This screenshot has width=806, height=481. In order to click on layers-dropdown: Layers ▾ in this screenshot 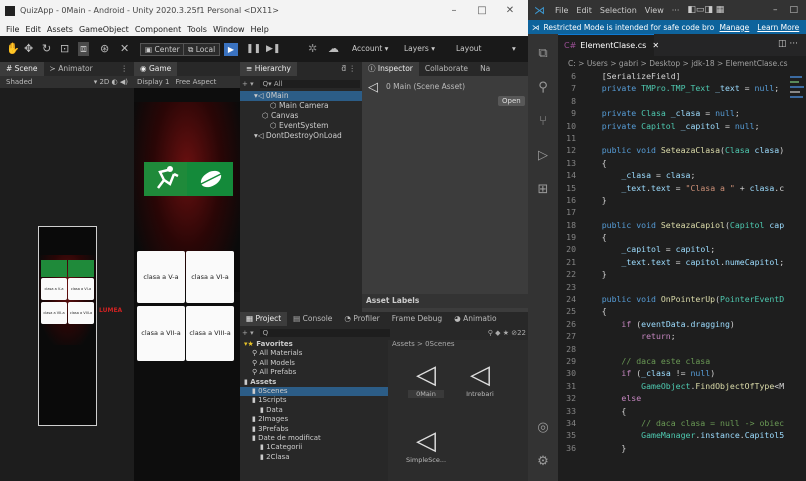, I will do `click(419, 48)`.